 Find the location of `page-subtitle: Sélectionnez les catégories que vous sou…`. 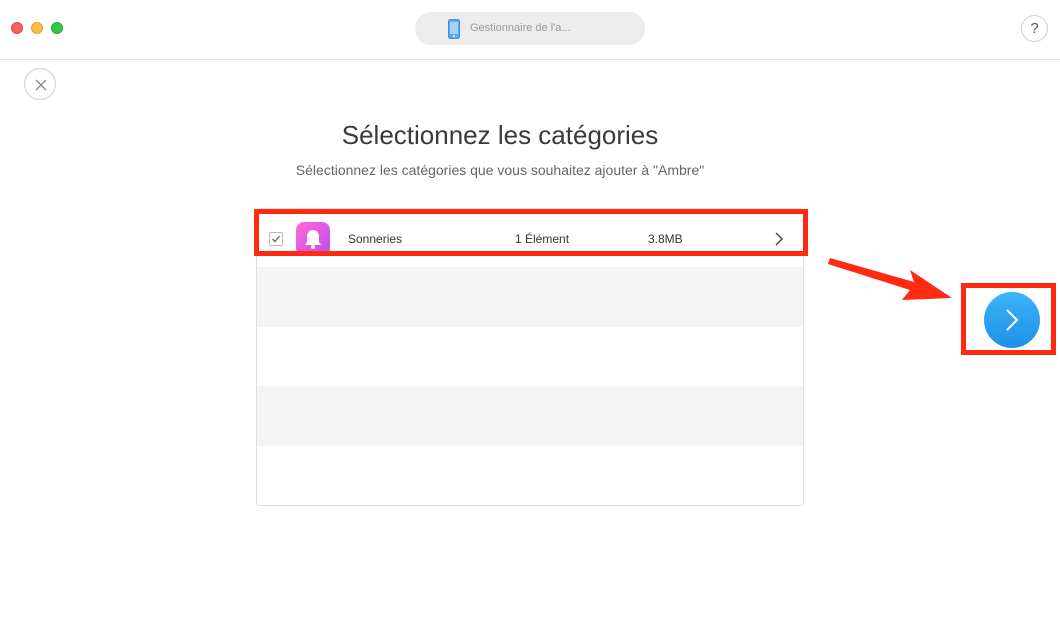

page-subtitle: Sélectionnez les catégories que vous sou… is located at coordinates (500, 170).